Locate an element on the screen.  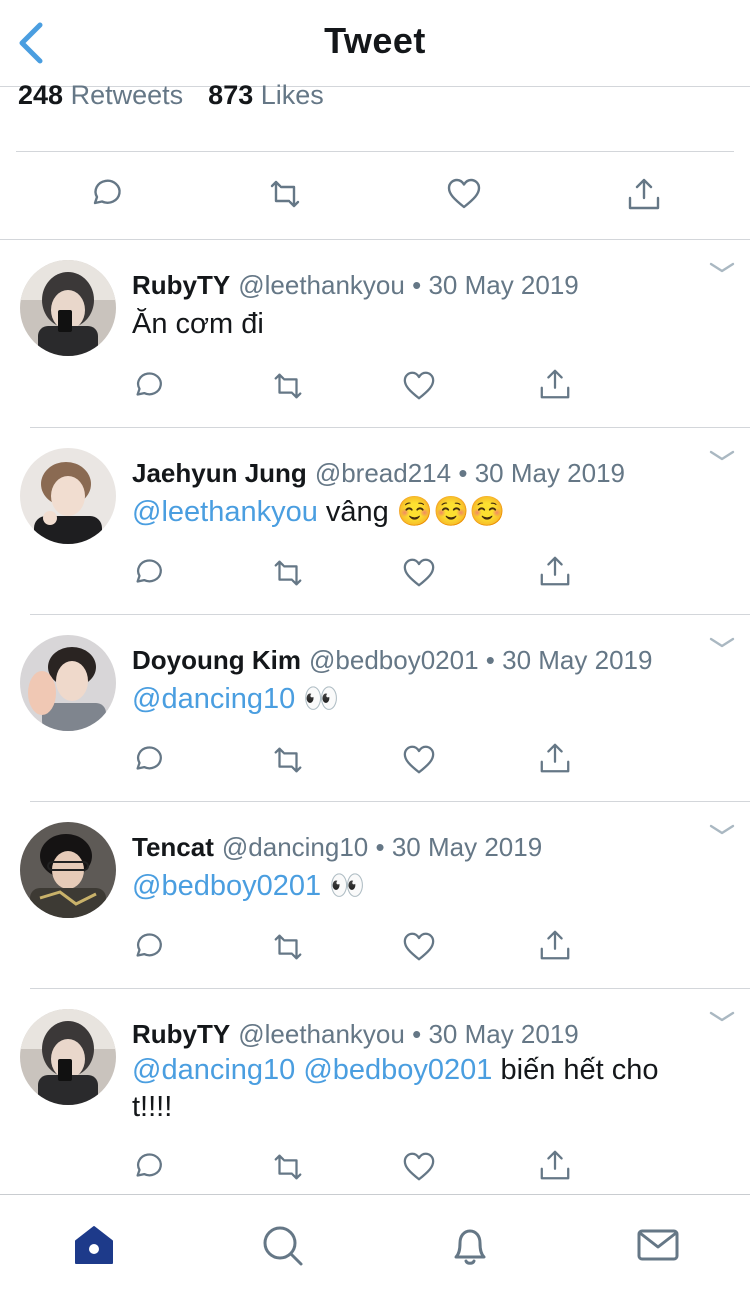
username-handle: @bread214 is located at coordinates (383, 473).